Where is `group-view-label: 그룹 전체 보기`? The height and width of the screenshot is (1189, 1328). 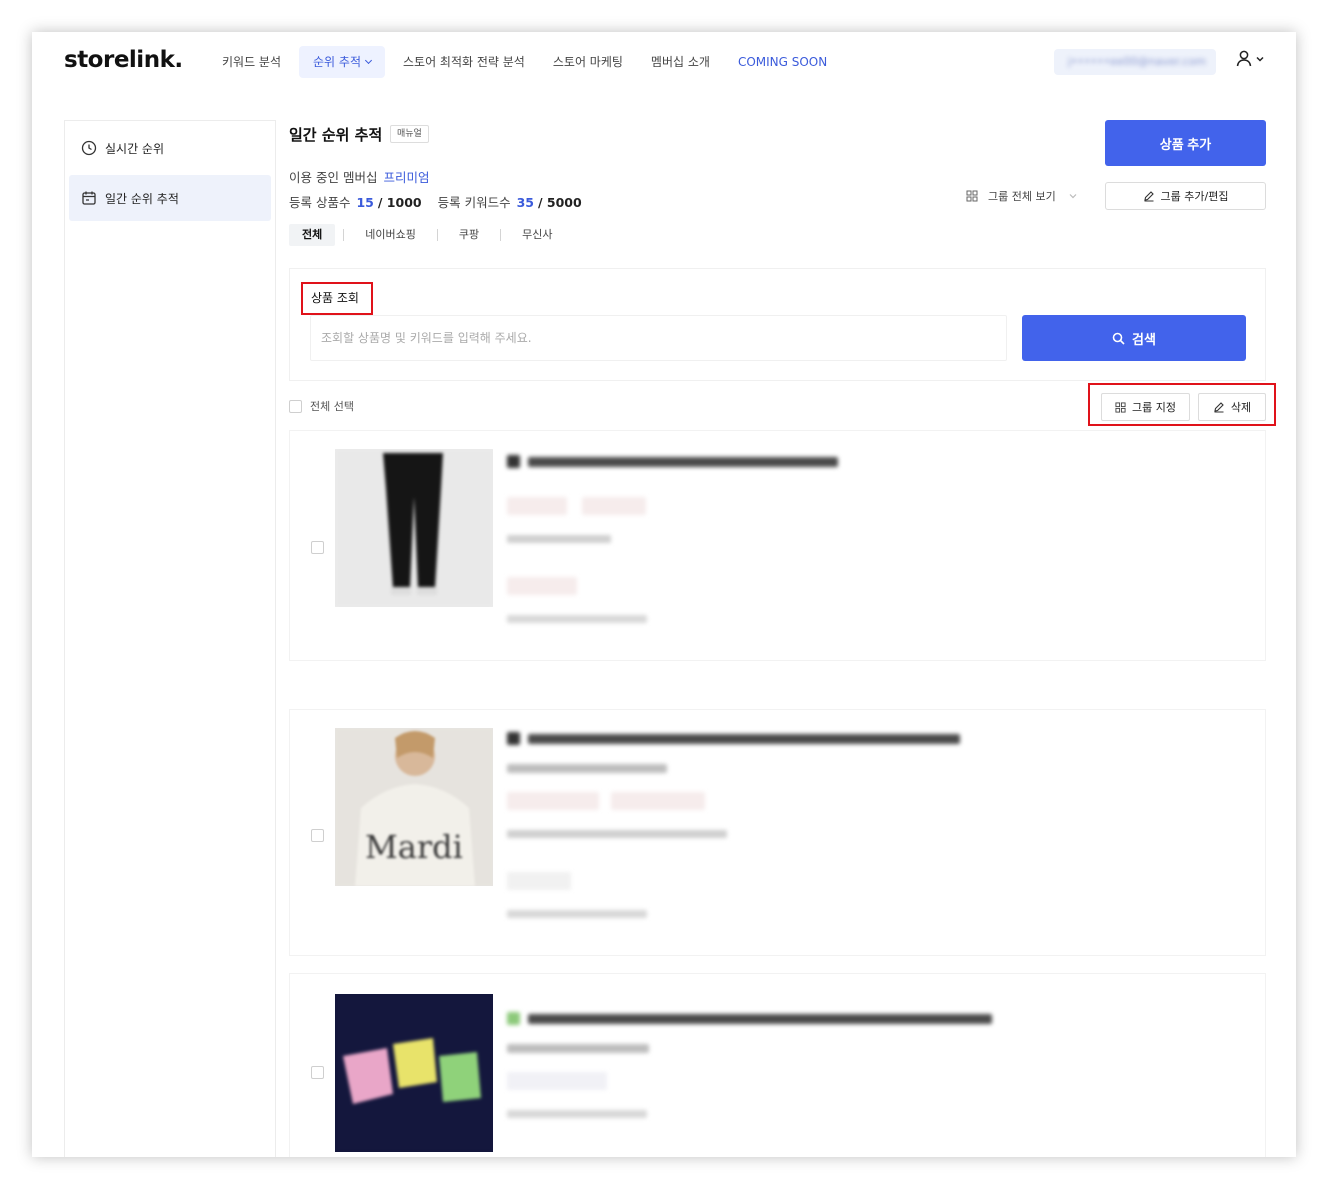 group-view-label: 그룹 전체 보기 is located at coordinates (1022, 196).